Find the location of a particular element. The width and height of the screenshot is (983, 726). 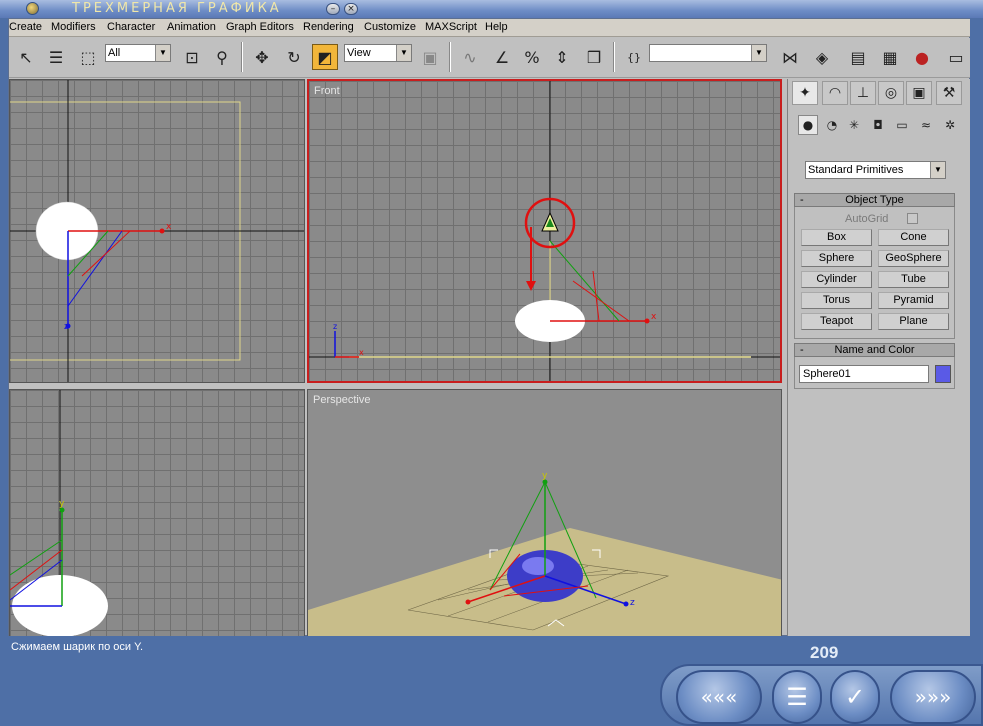

cone-button: Cone is located at coordinates (913, 237).